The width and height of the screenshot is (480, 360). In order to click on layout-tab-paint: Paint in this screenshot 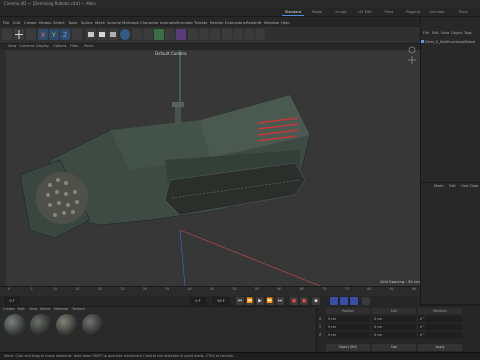, I will do `click(389, 12)`.